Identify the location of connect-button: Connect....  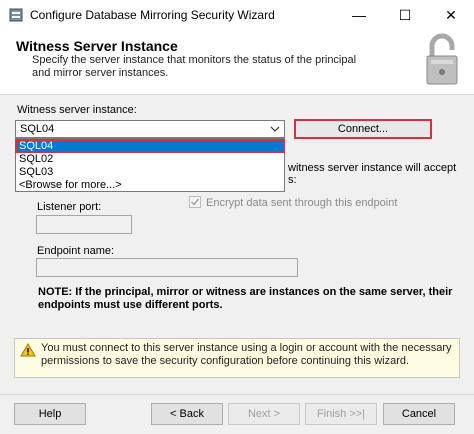
(363, 129).